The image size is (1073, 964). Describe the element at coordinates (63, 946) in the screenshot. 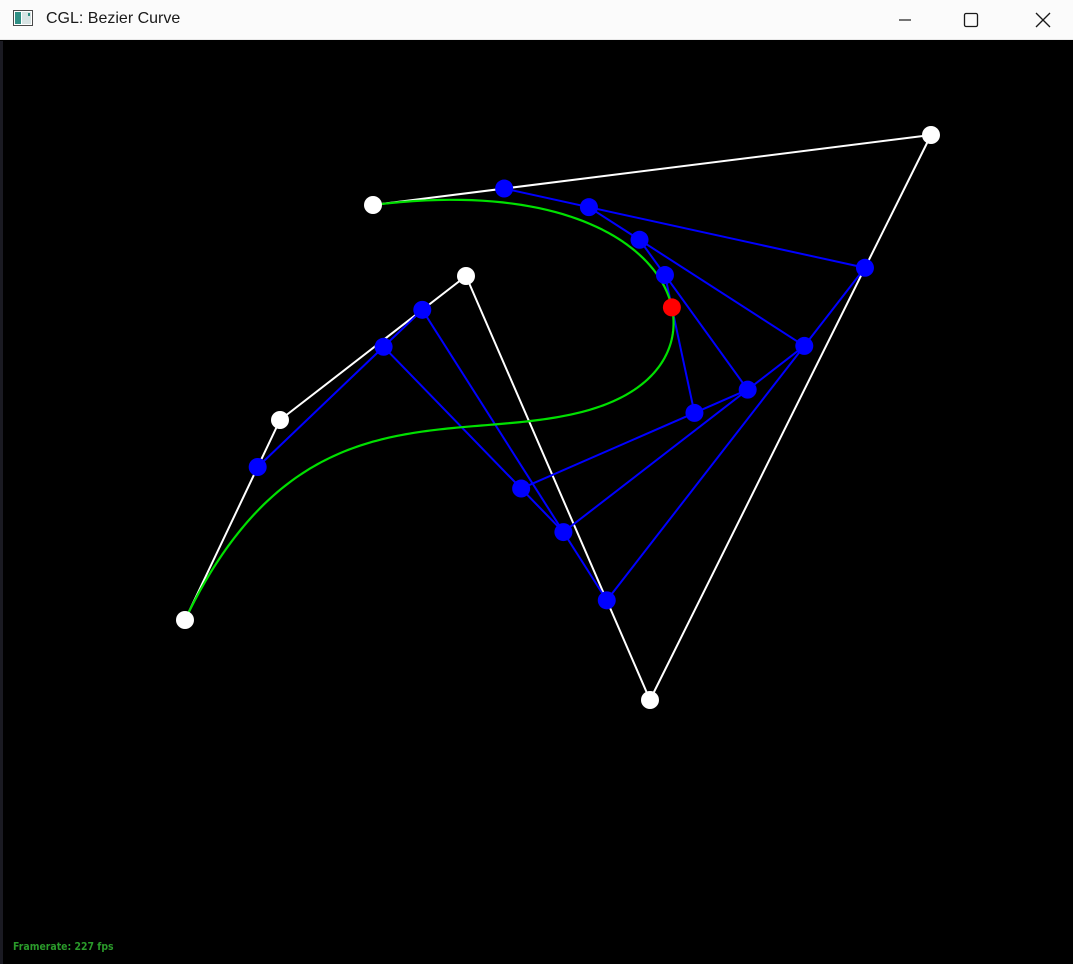

I see `framerate-label: Framerate: 227 fps` at that location.